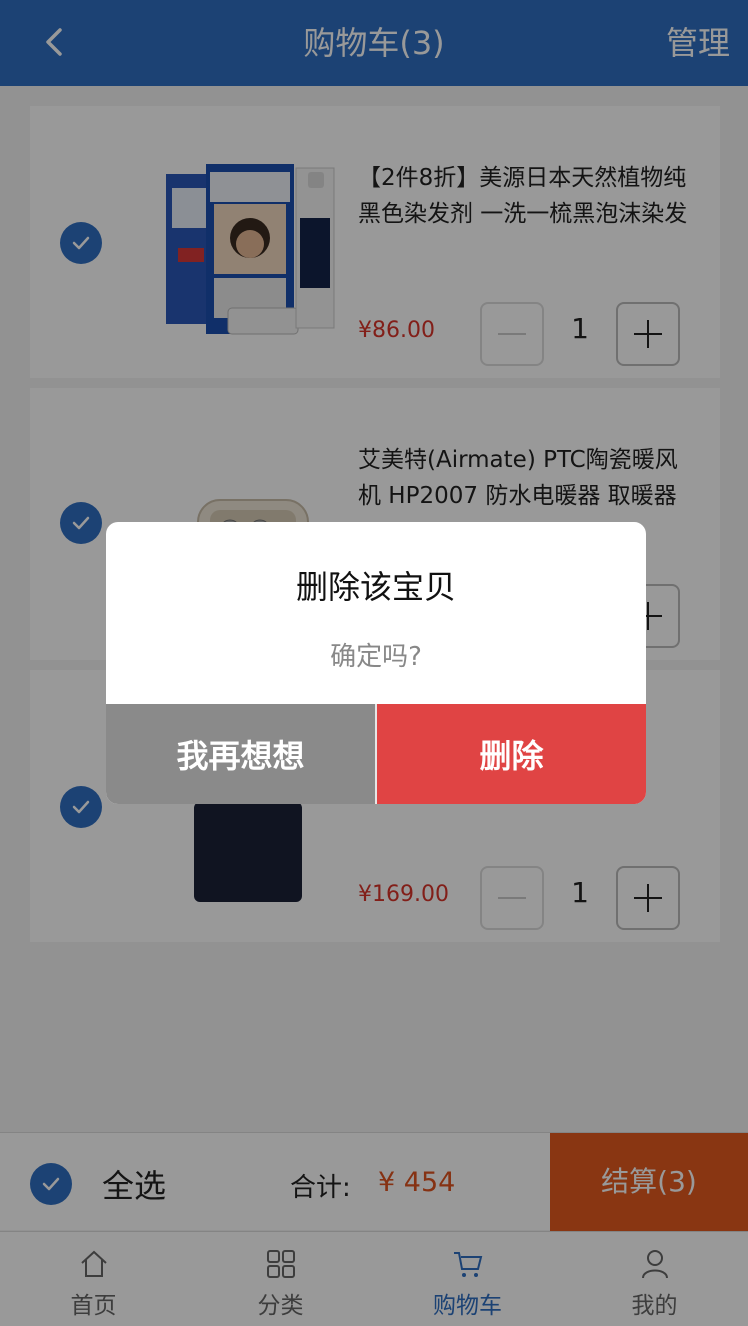  Describe the element at coordinates (376, 657) in the screenshot. I see `dialog-message: 确定吗?` at that location.